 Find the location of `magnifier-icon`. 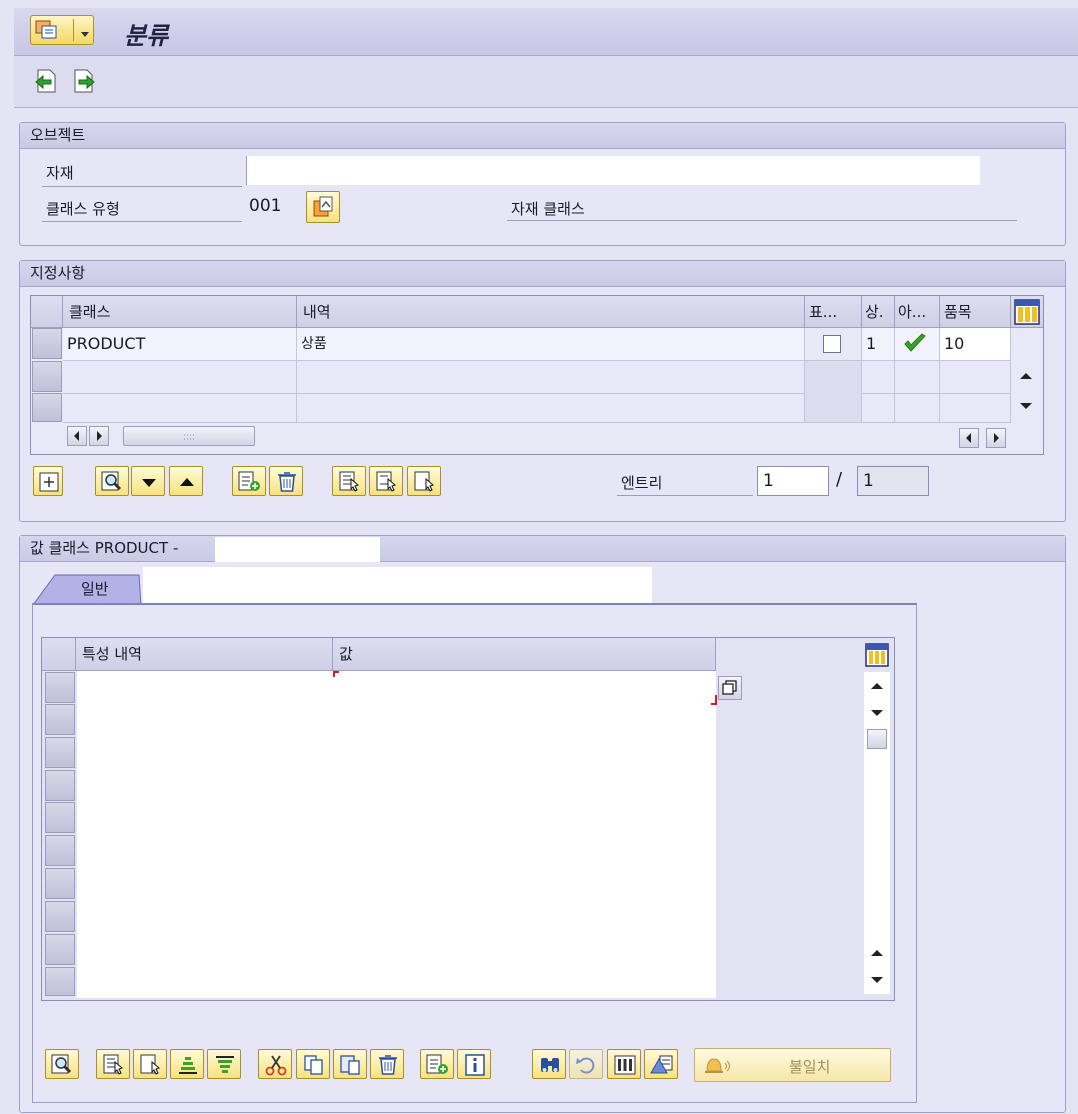

magnifier-icon is located at coordinates (61, 1064).